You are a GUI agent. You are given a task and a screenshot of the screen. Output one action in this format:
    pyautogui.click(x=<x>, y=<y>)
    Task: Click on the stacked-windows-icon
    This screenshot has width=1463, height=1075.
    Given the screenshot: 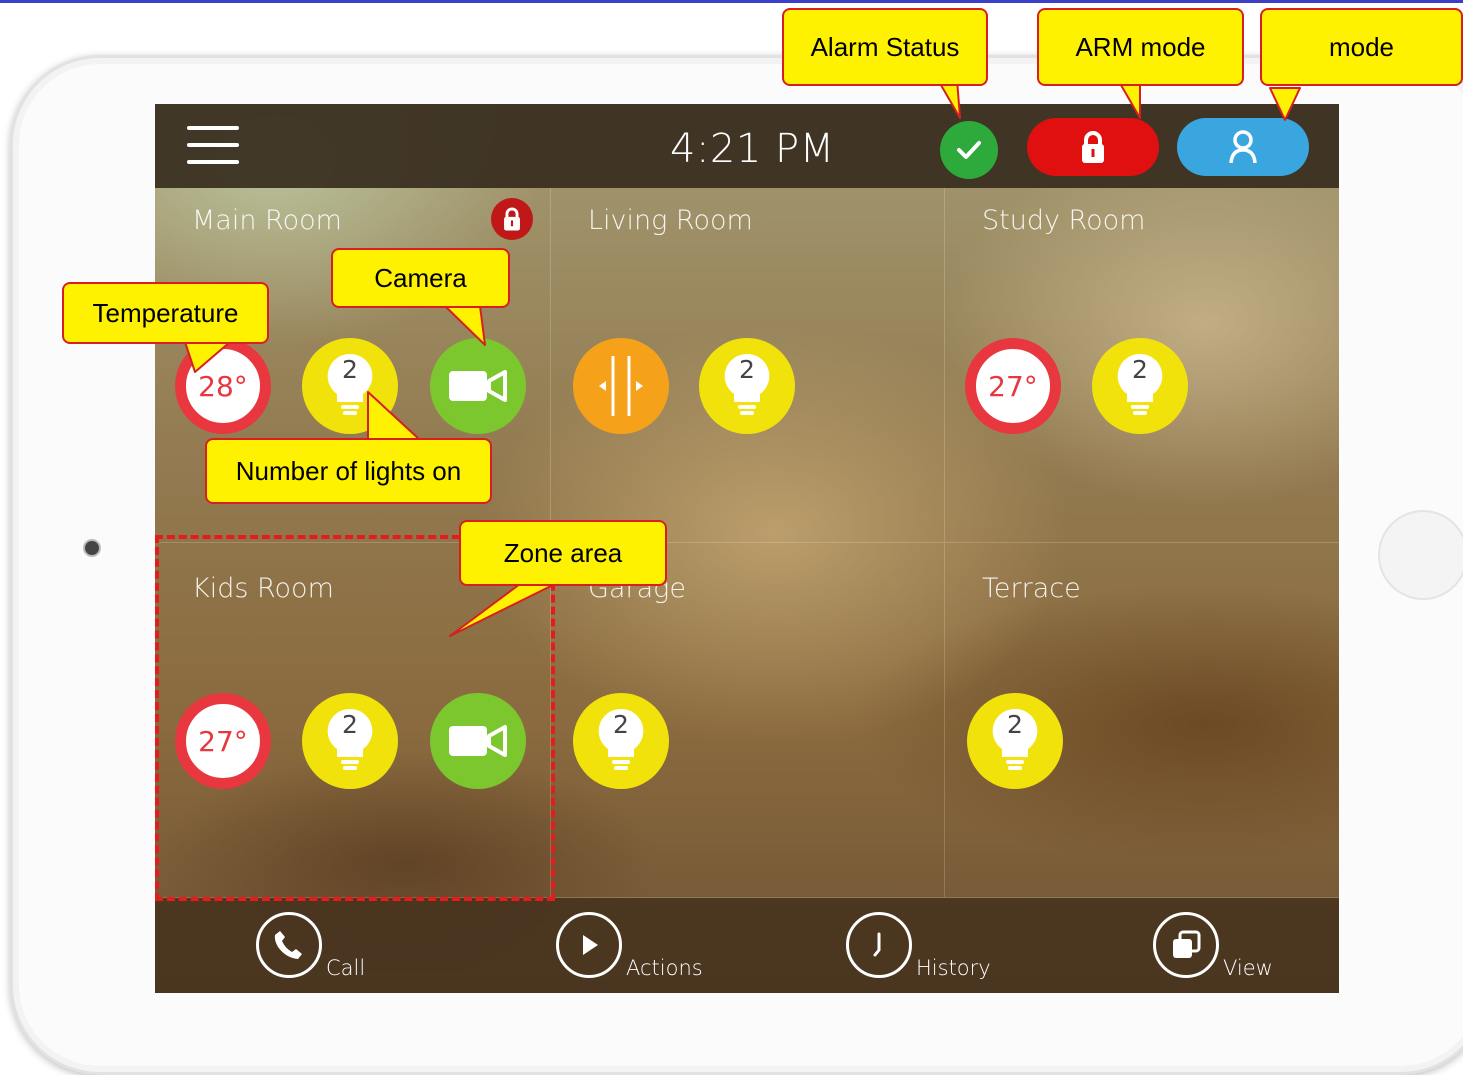 What is the action you would take?
    pyautogui.click(x=1186, y=945)
    